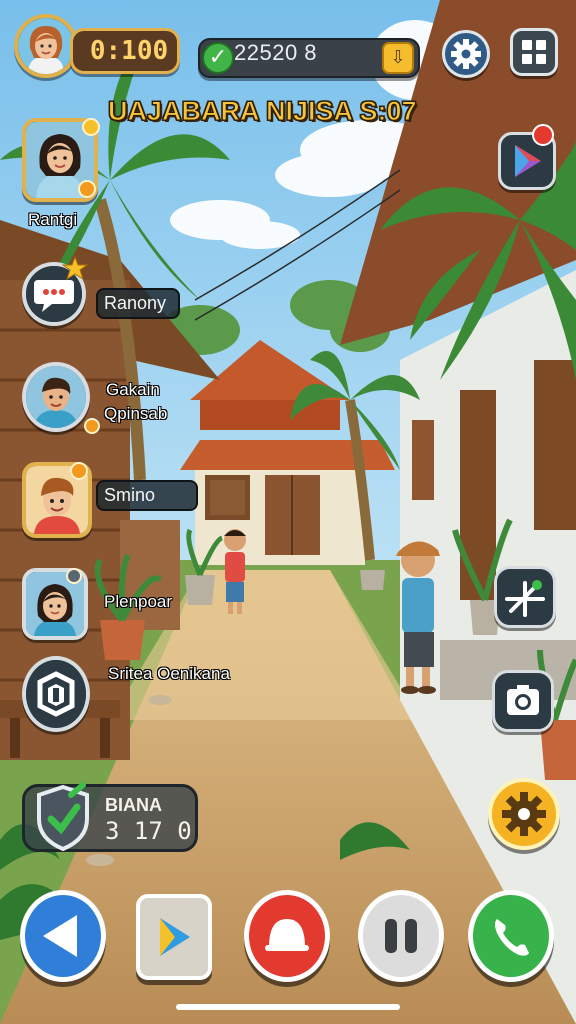 Image resolution: width=576 pixels, height=1024 pixels. What do you see at coordinates (125, 51) in the screenshot?
I see `timer-display: 0:100` at bounding box center [125, 51].